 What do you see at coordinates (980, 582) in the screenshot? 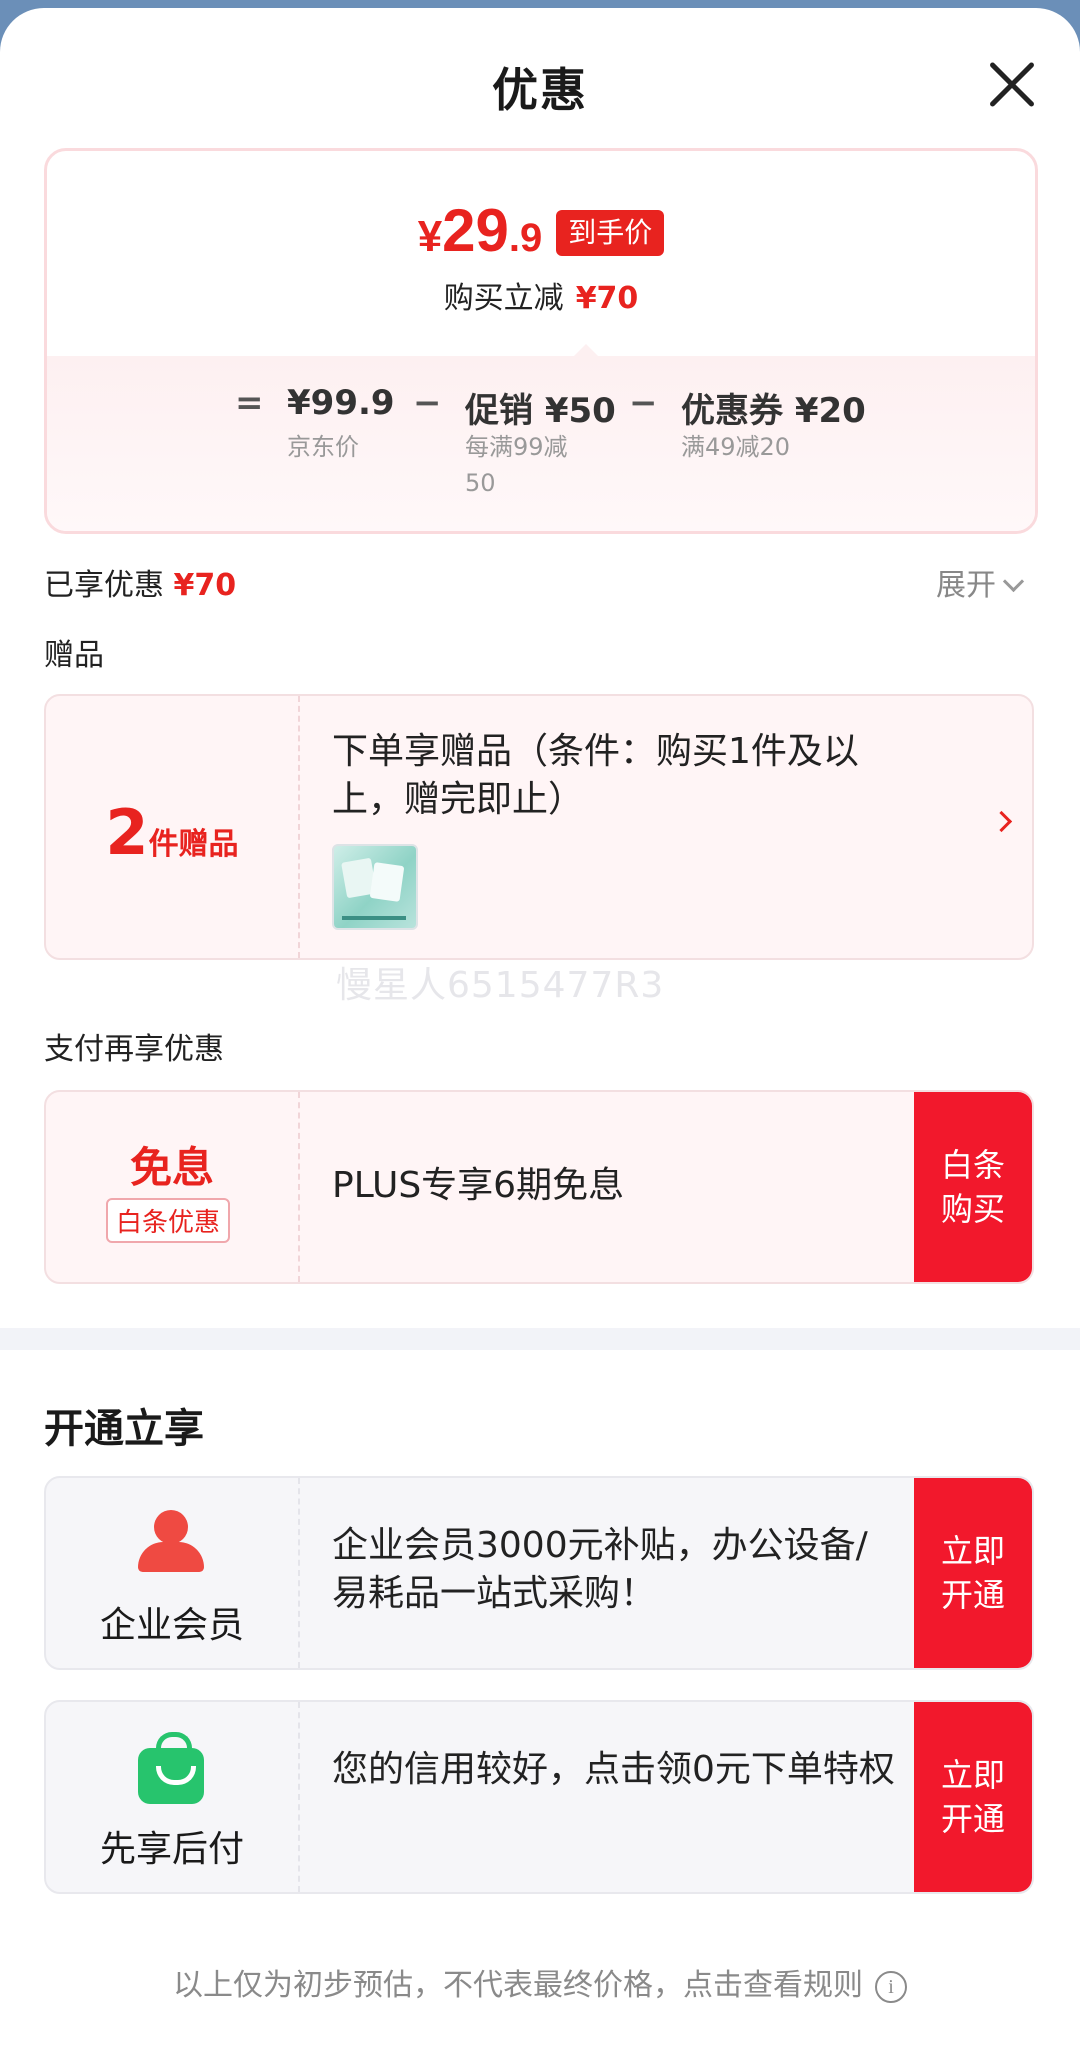
I see `expand-button: 展开` at bounding box center [980, 582].